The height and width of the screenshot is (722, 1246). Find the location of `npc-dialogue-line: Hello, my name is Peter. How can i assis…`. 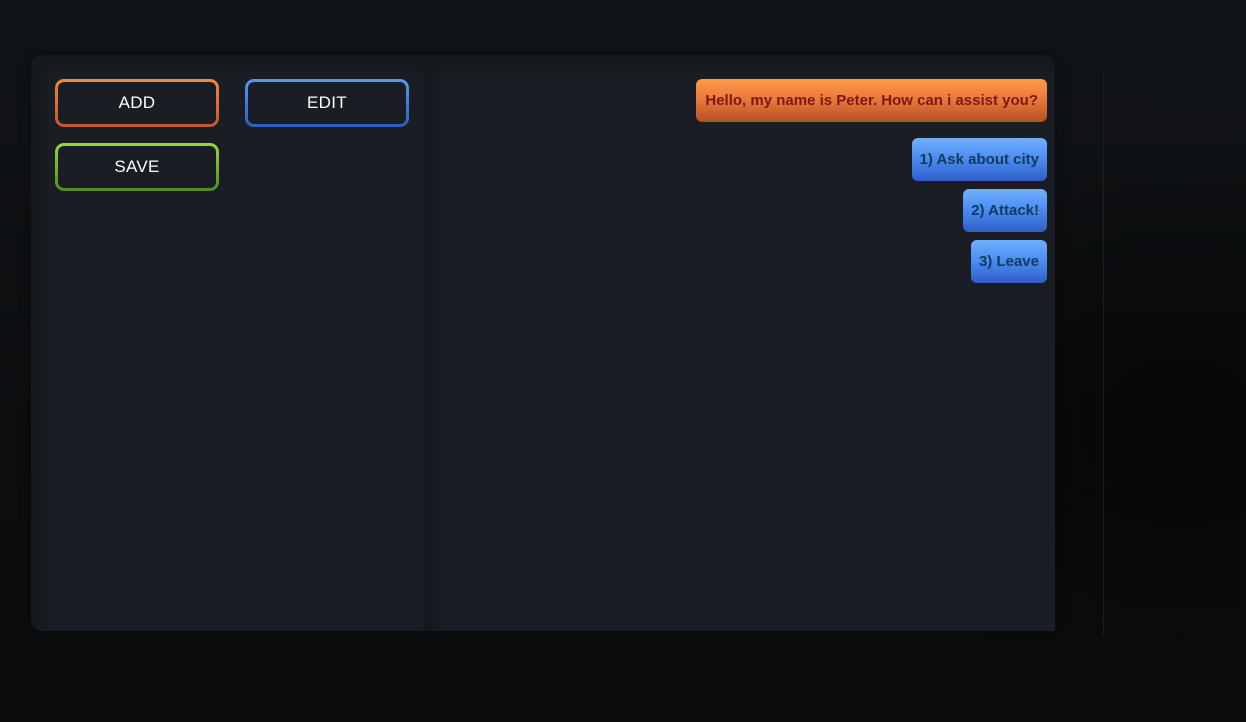

npc-dialogue-line: Hello, my name is Peter. How can i assis… is located at coordinates (871, 100).